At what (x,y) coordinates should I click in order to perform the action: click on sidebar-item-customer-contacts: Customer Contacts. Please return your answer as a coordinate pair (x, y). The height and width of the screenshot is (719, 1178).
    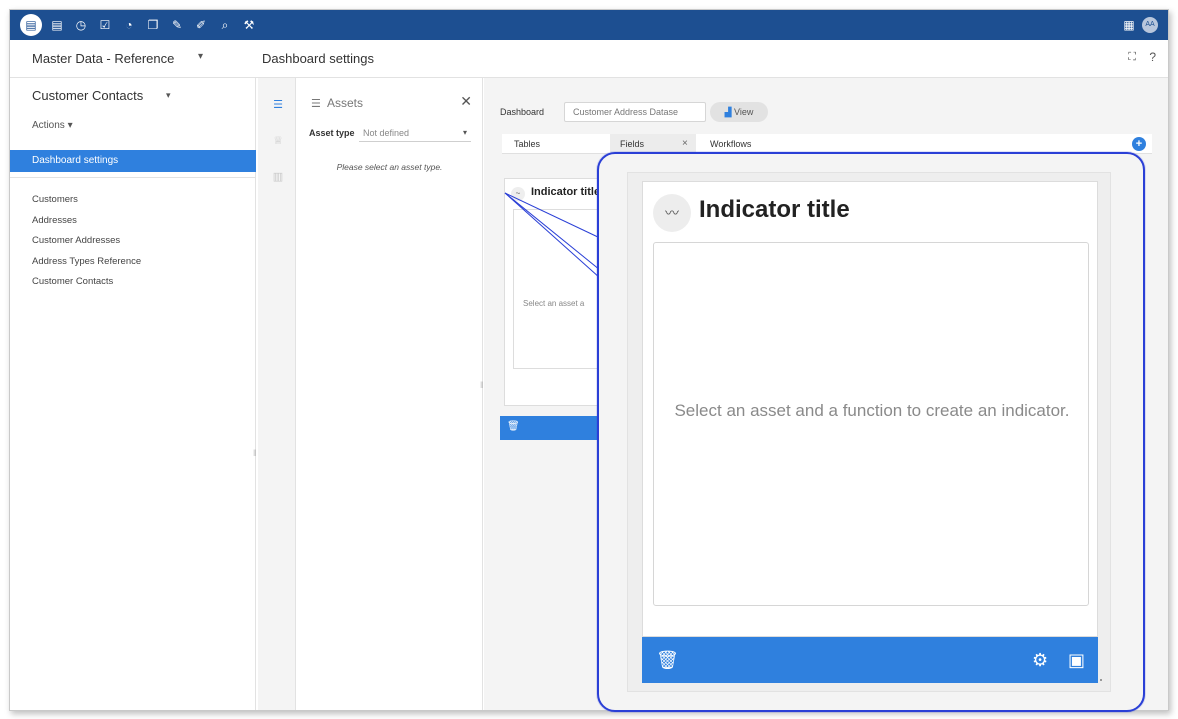
    Looking at the image, I should click on (86, 282).